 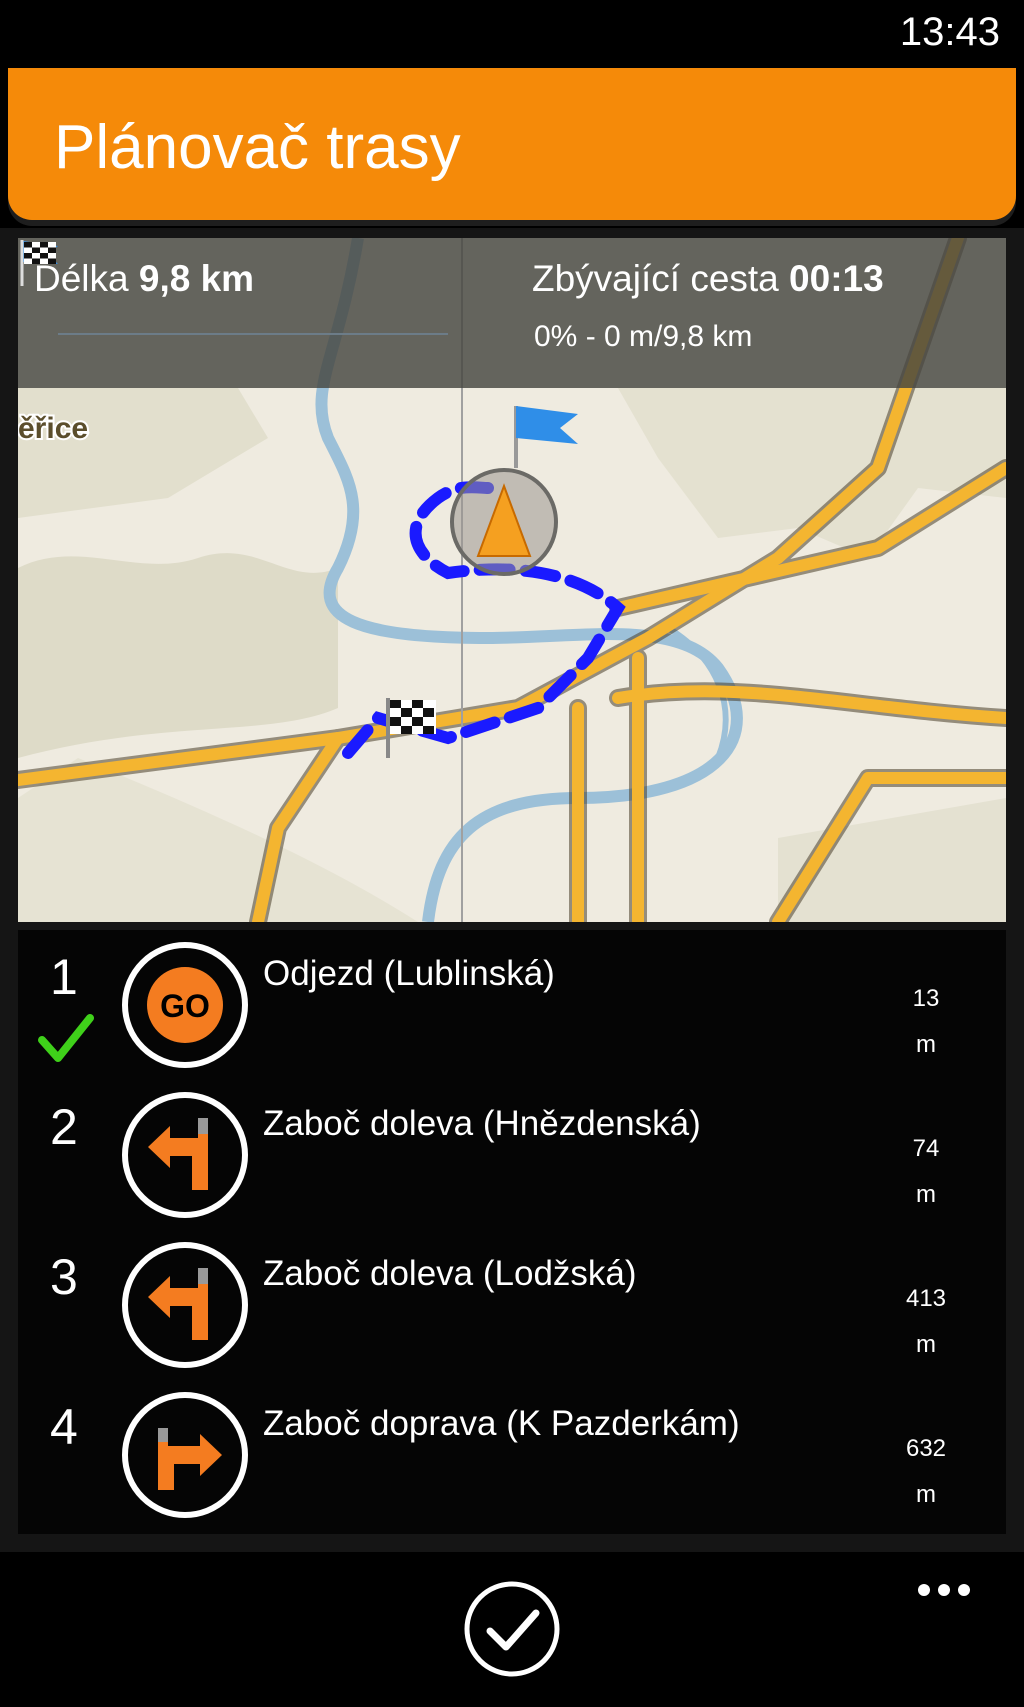 I want to click on instruction-item: 2 Zaboč doleva (Hnězdenská) 74 m, so click(x=512, y=1165).